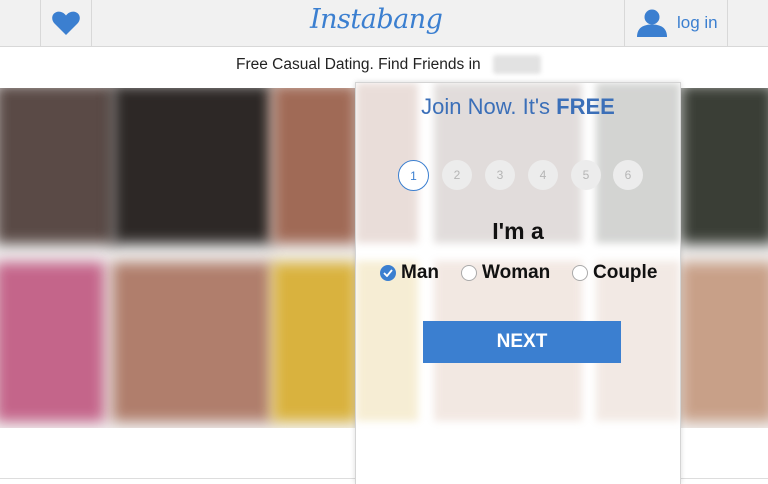  Describe the element at coordinates (628, 175) in the screenshot. I see `step-6: 6` at that location.